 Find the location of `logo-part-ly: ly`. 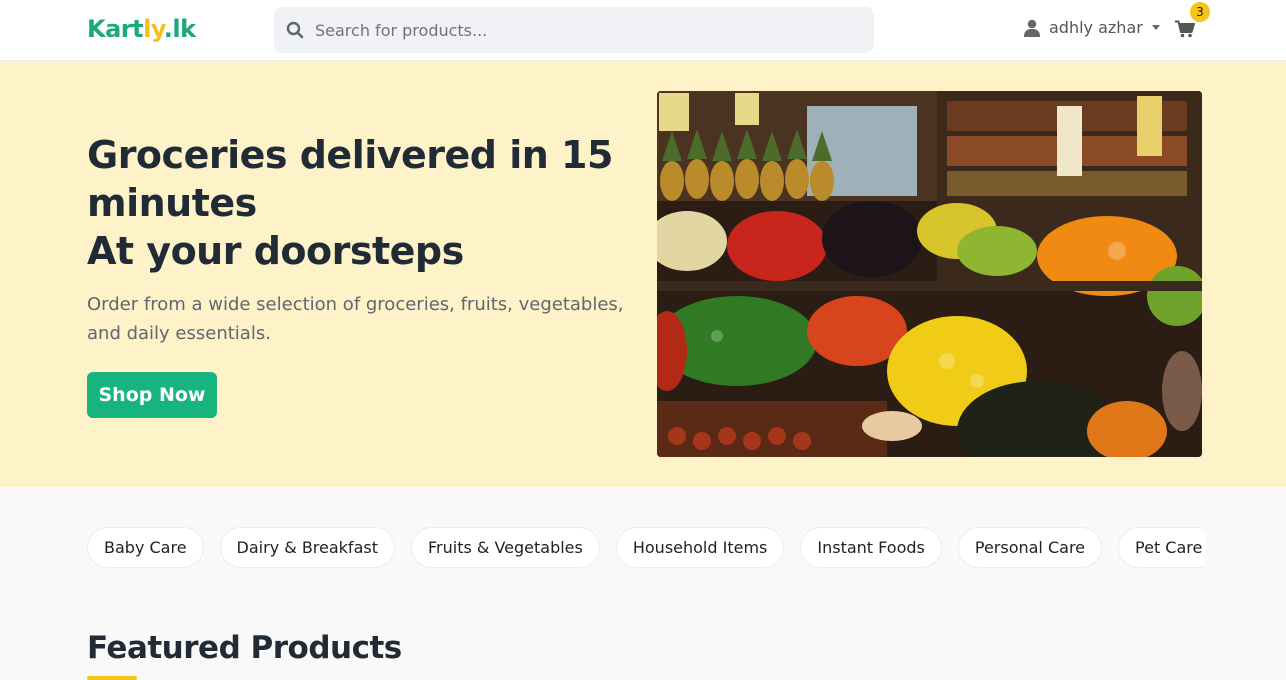

logo-part-ly: ly is located at coordinates (153, 29).